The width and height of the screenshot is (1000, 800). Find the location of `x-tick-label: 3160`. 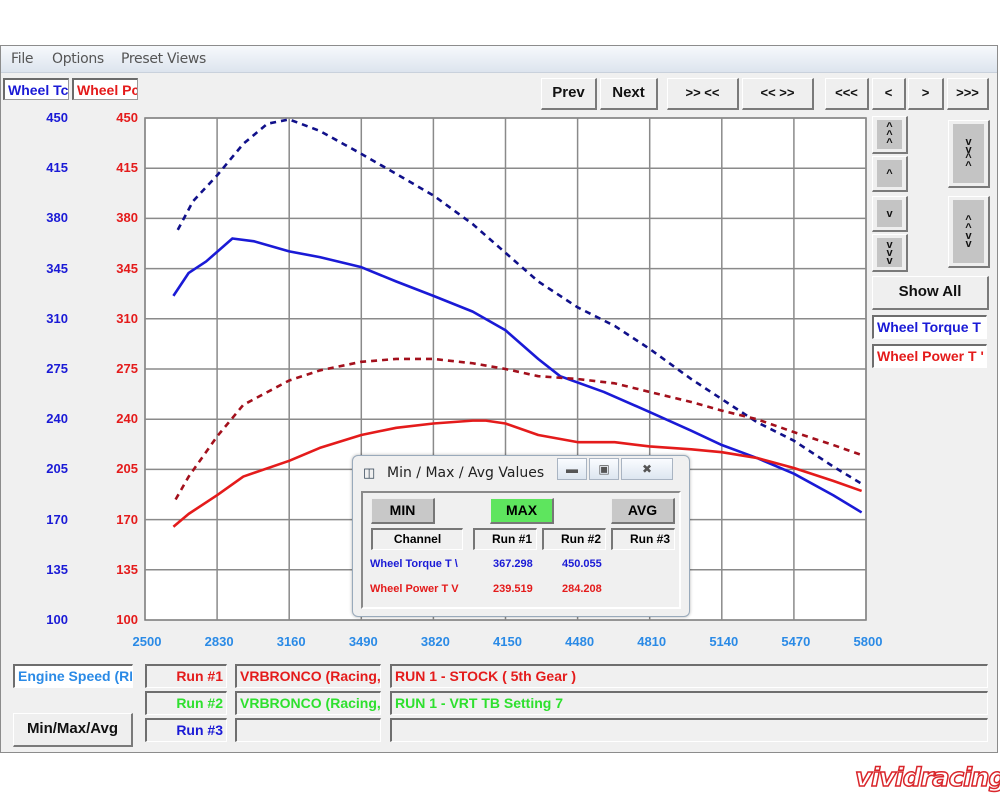

x-tick-label: 3160 is located at coordinates (291, 641).